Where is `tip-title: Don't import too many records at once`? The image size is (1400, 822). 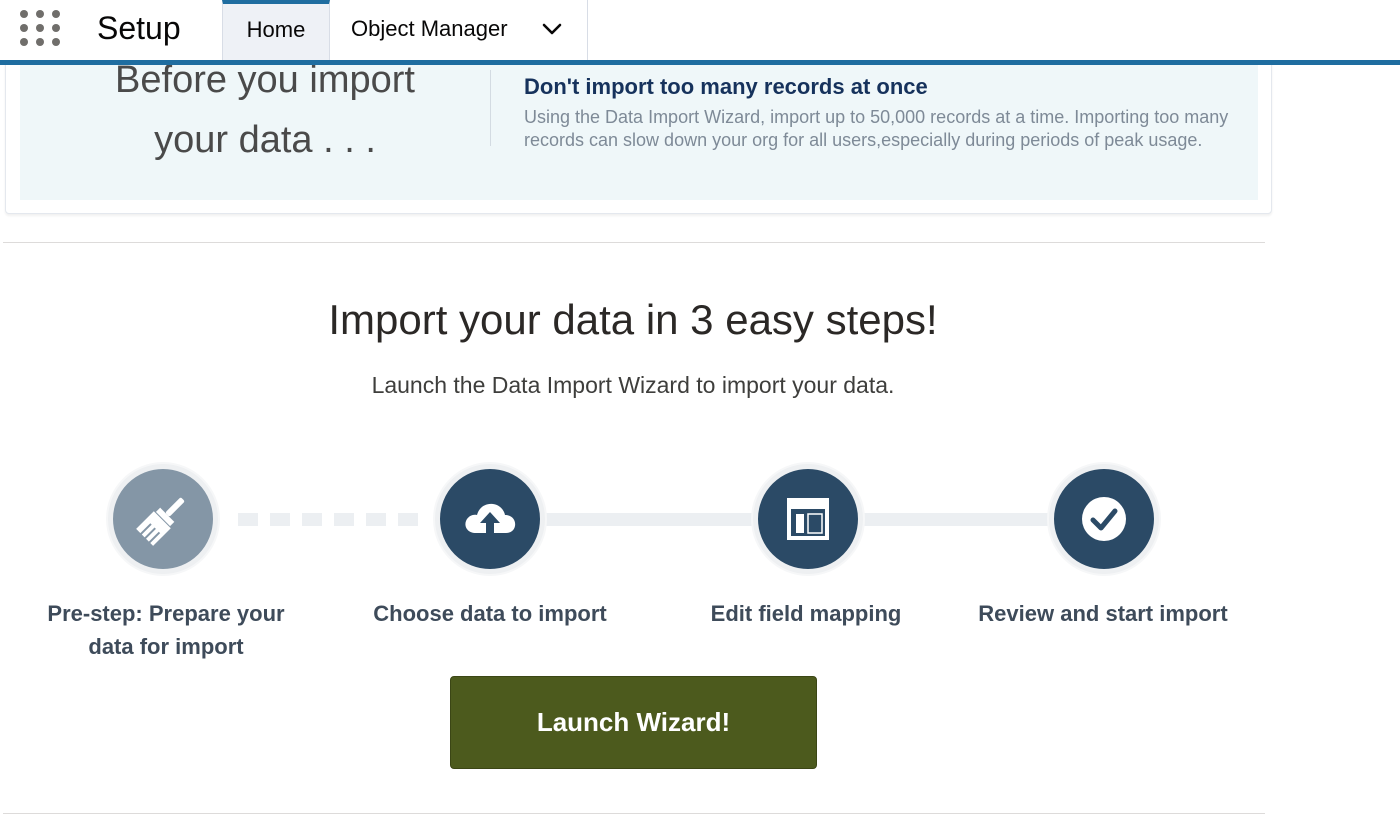
tip-title: Don't import too many records at once is located at coordinates (726, 86).